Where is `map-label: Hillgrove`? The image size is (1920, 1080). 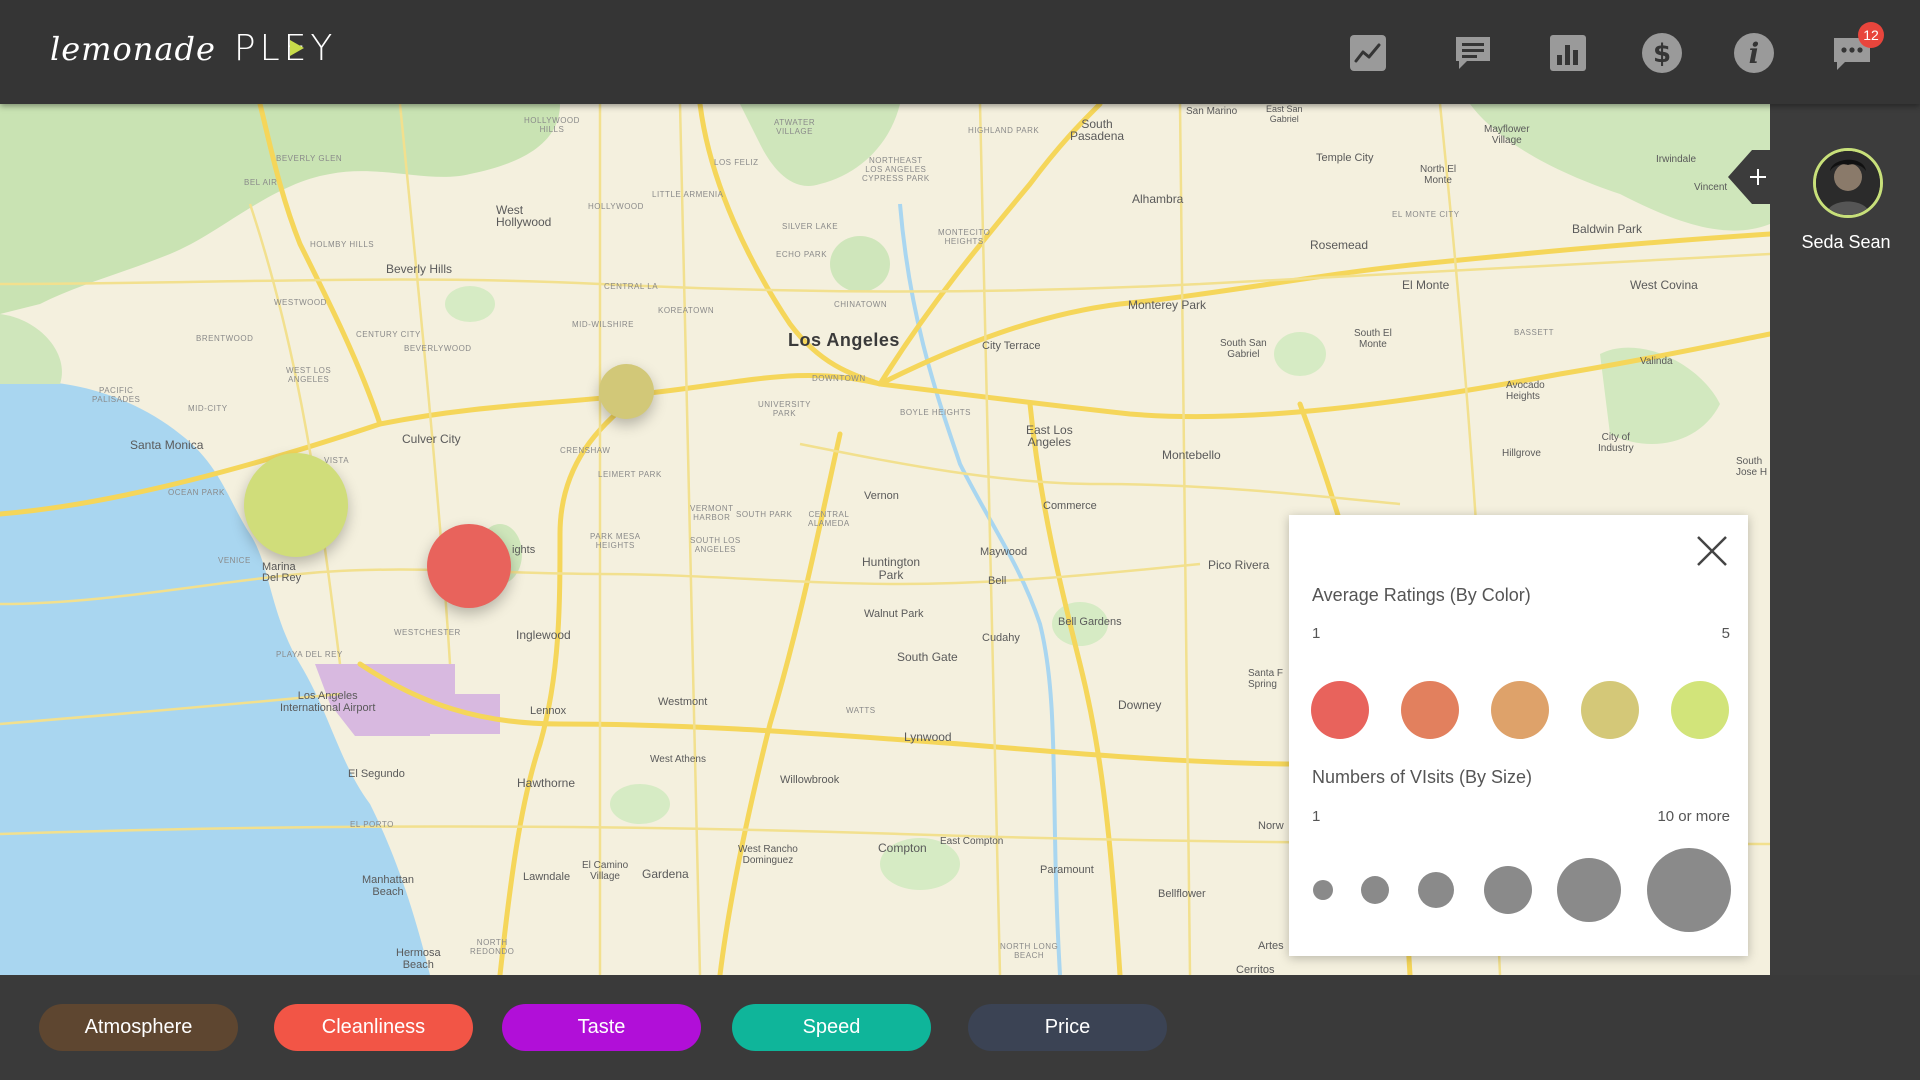
map-label: Hillgrove is located at coordinates (1521, 453).